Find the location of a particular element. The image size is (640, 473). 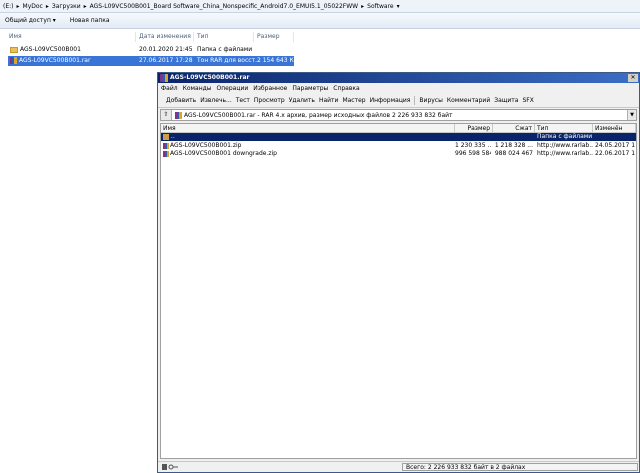

parent-folder-icon is located at coordinates (166, 136).